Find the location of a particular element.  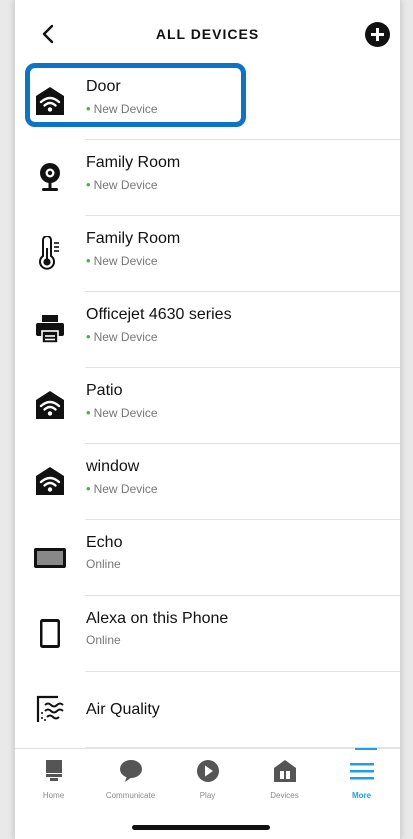

thermometer-icon is located at coordinates (49, 253).